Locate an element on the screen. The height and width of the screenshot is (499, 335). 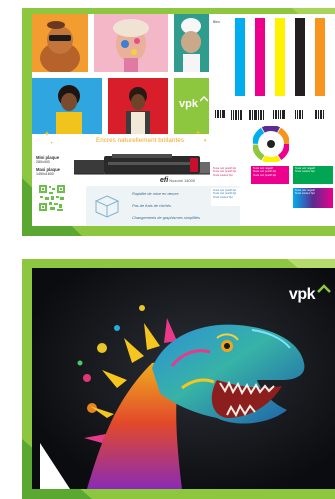
feature-item: Rapidité de mise en œuvre is located at coordinates (155, 193).